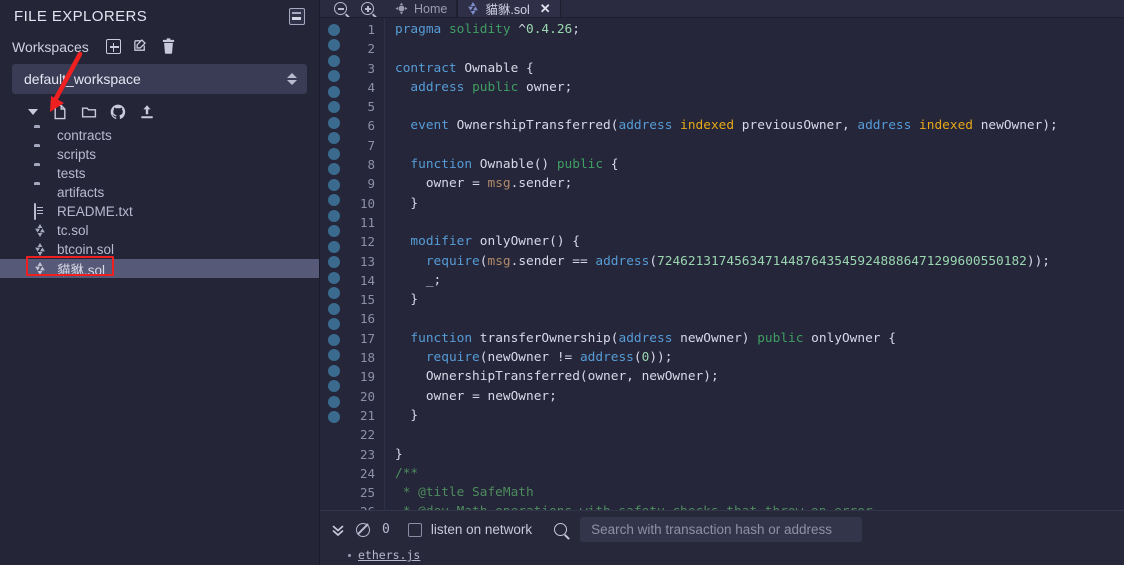 The height and width of the screenshot is (565, 1124). What do you see at coordinates (495, 242) in the screenshot?
I see `code-line: modifier onlyOwner() {` at bounding box center [495, 242].